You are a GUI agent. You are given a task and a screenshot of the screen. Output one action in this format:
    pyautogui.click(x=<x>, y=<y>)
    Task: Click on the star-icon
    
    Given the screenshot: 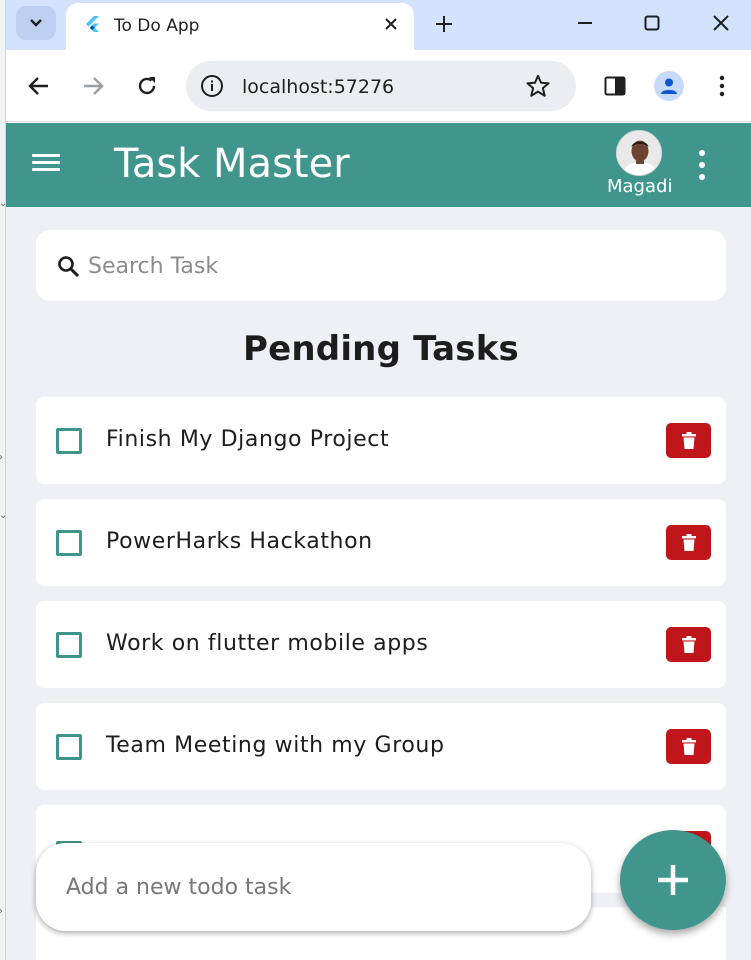 What is the action you would take?
    pyautogui.click(x=538, y=86)
    